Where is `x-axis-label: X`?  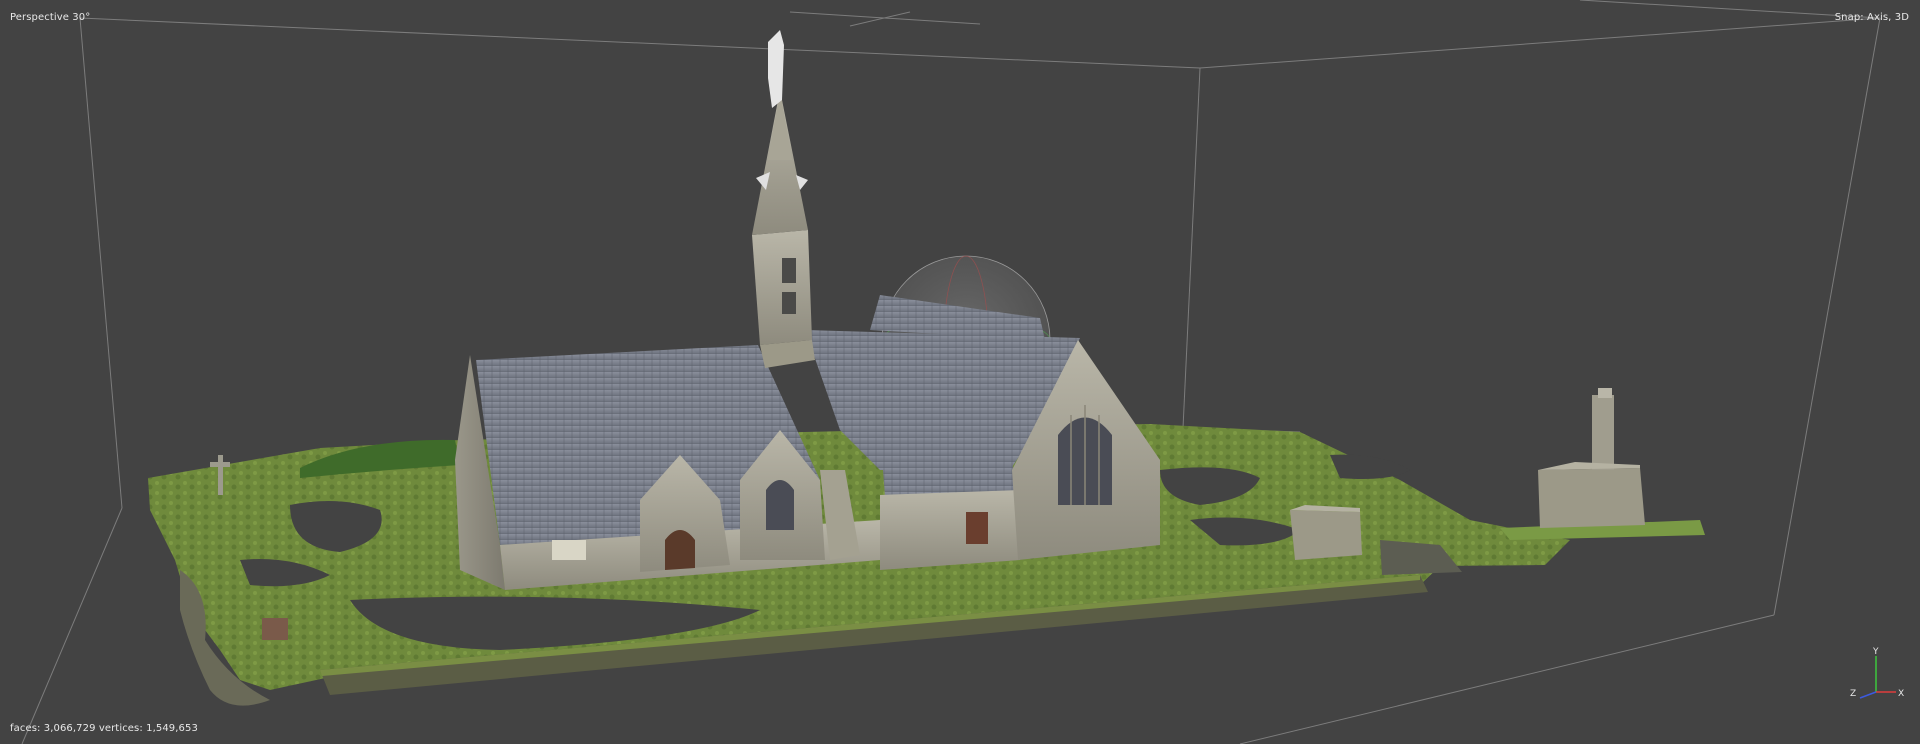 x-axis-label: X is located at coordinates (1901, 694).